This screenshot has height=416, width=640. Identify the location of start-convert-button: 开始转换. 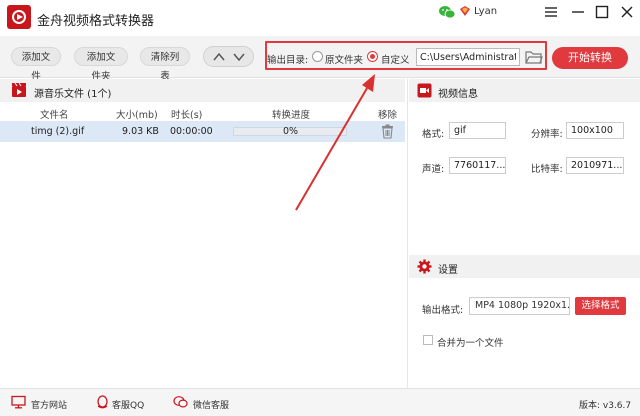
(590, 58).